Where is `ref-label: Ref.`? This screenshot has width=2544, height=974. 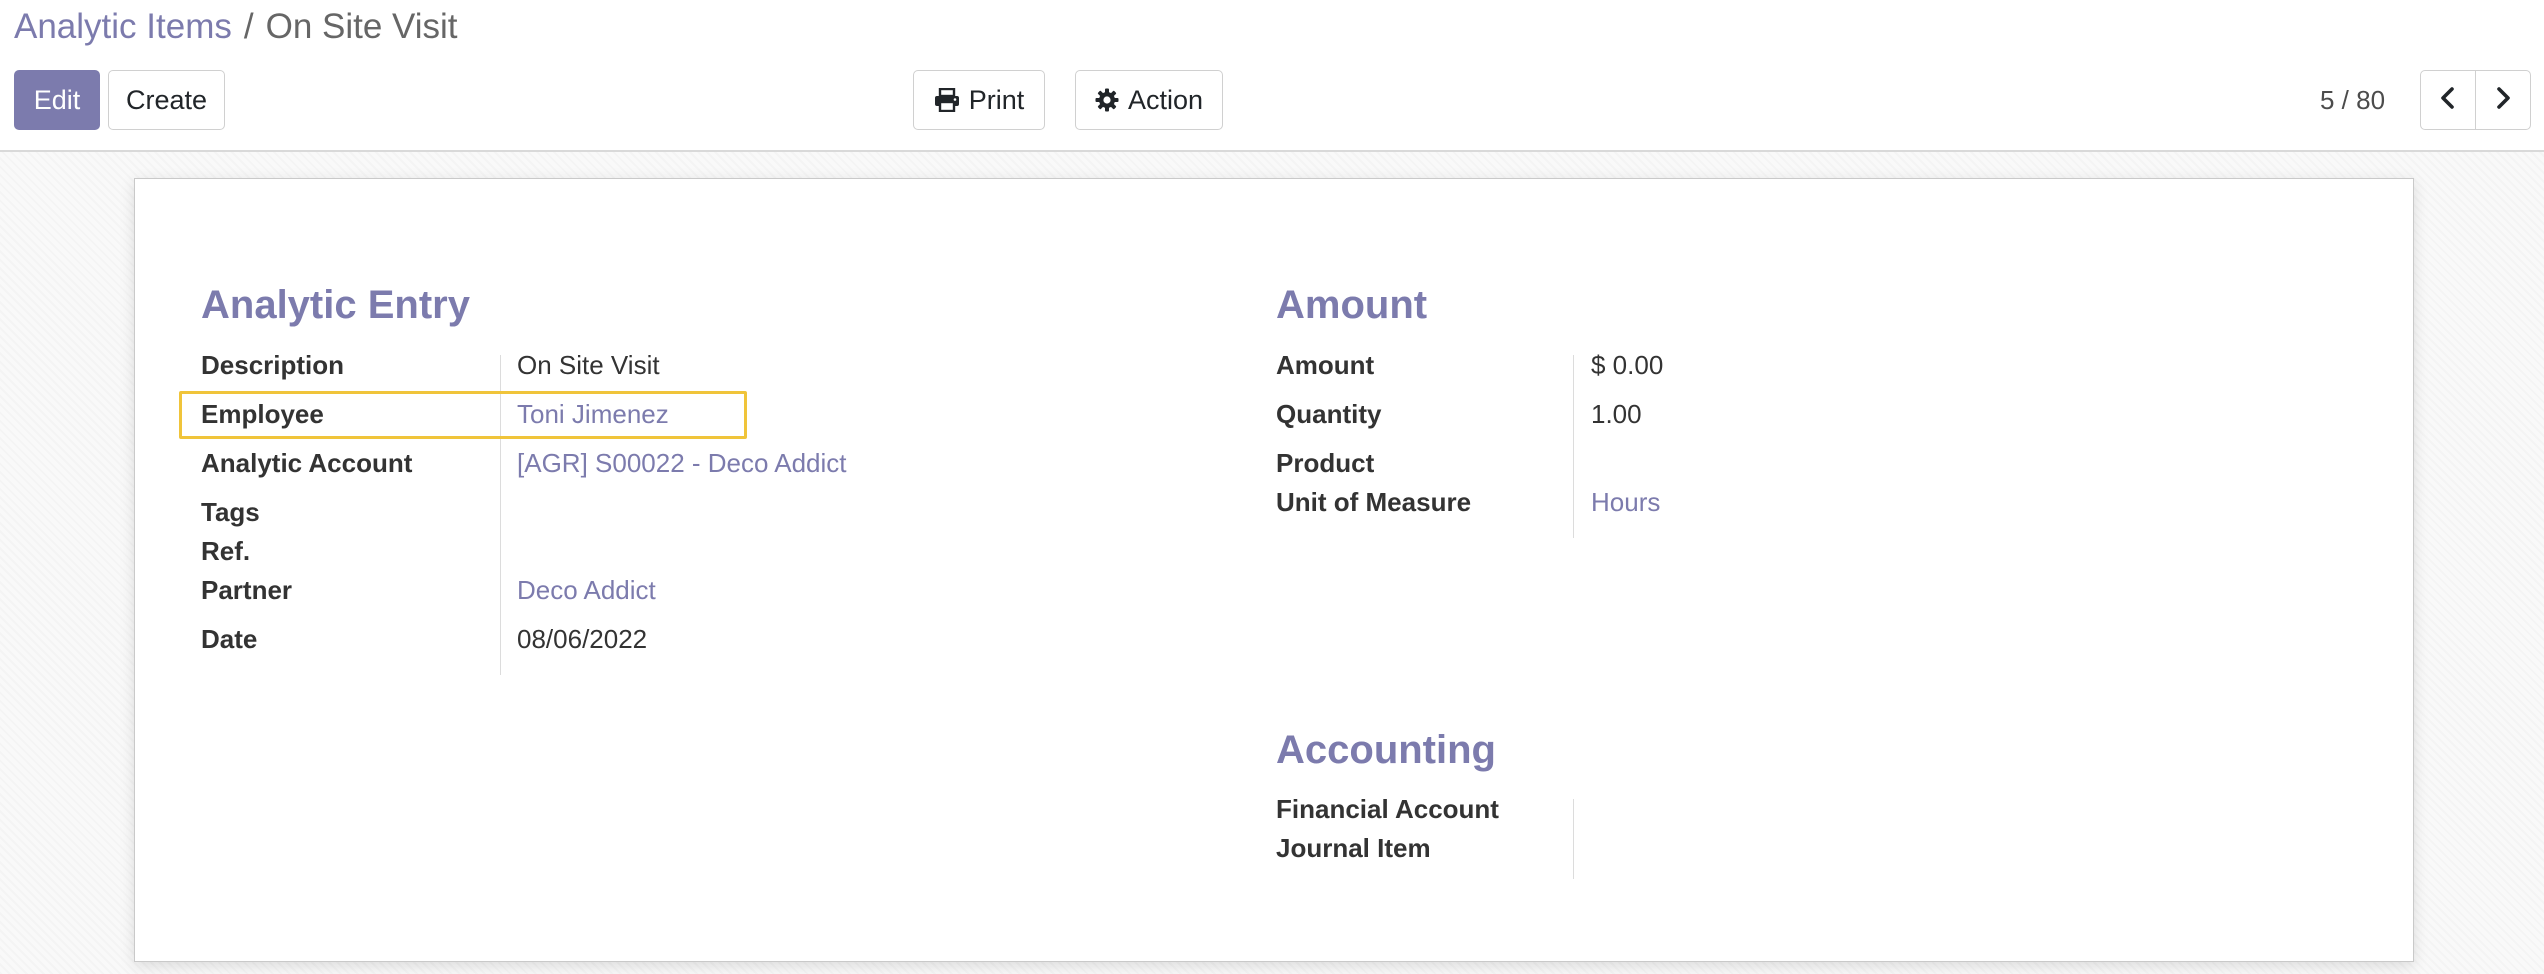 ref-label: Ref. is located at coordinates (226, 551).